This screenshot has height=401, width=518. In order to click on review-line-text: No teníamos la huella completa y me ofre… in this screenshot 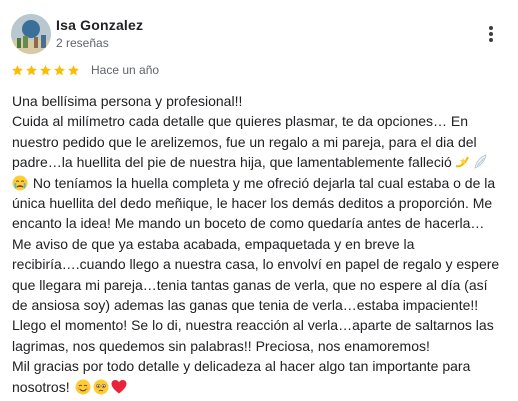, I will do `click(262, 182)`.